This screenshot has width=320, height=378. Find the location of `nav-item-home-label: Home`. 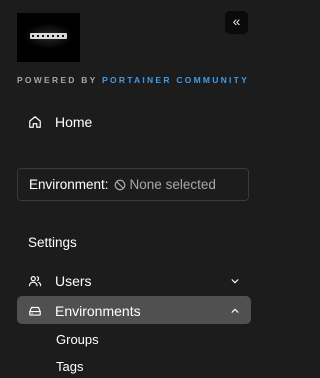

nav-item-home-label: Home is located at coordinates (74, 122).